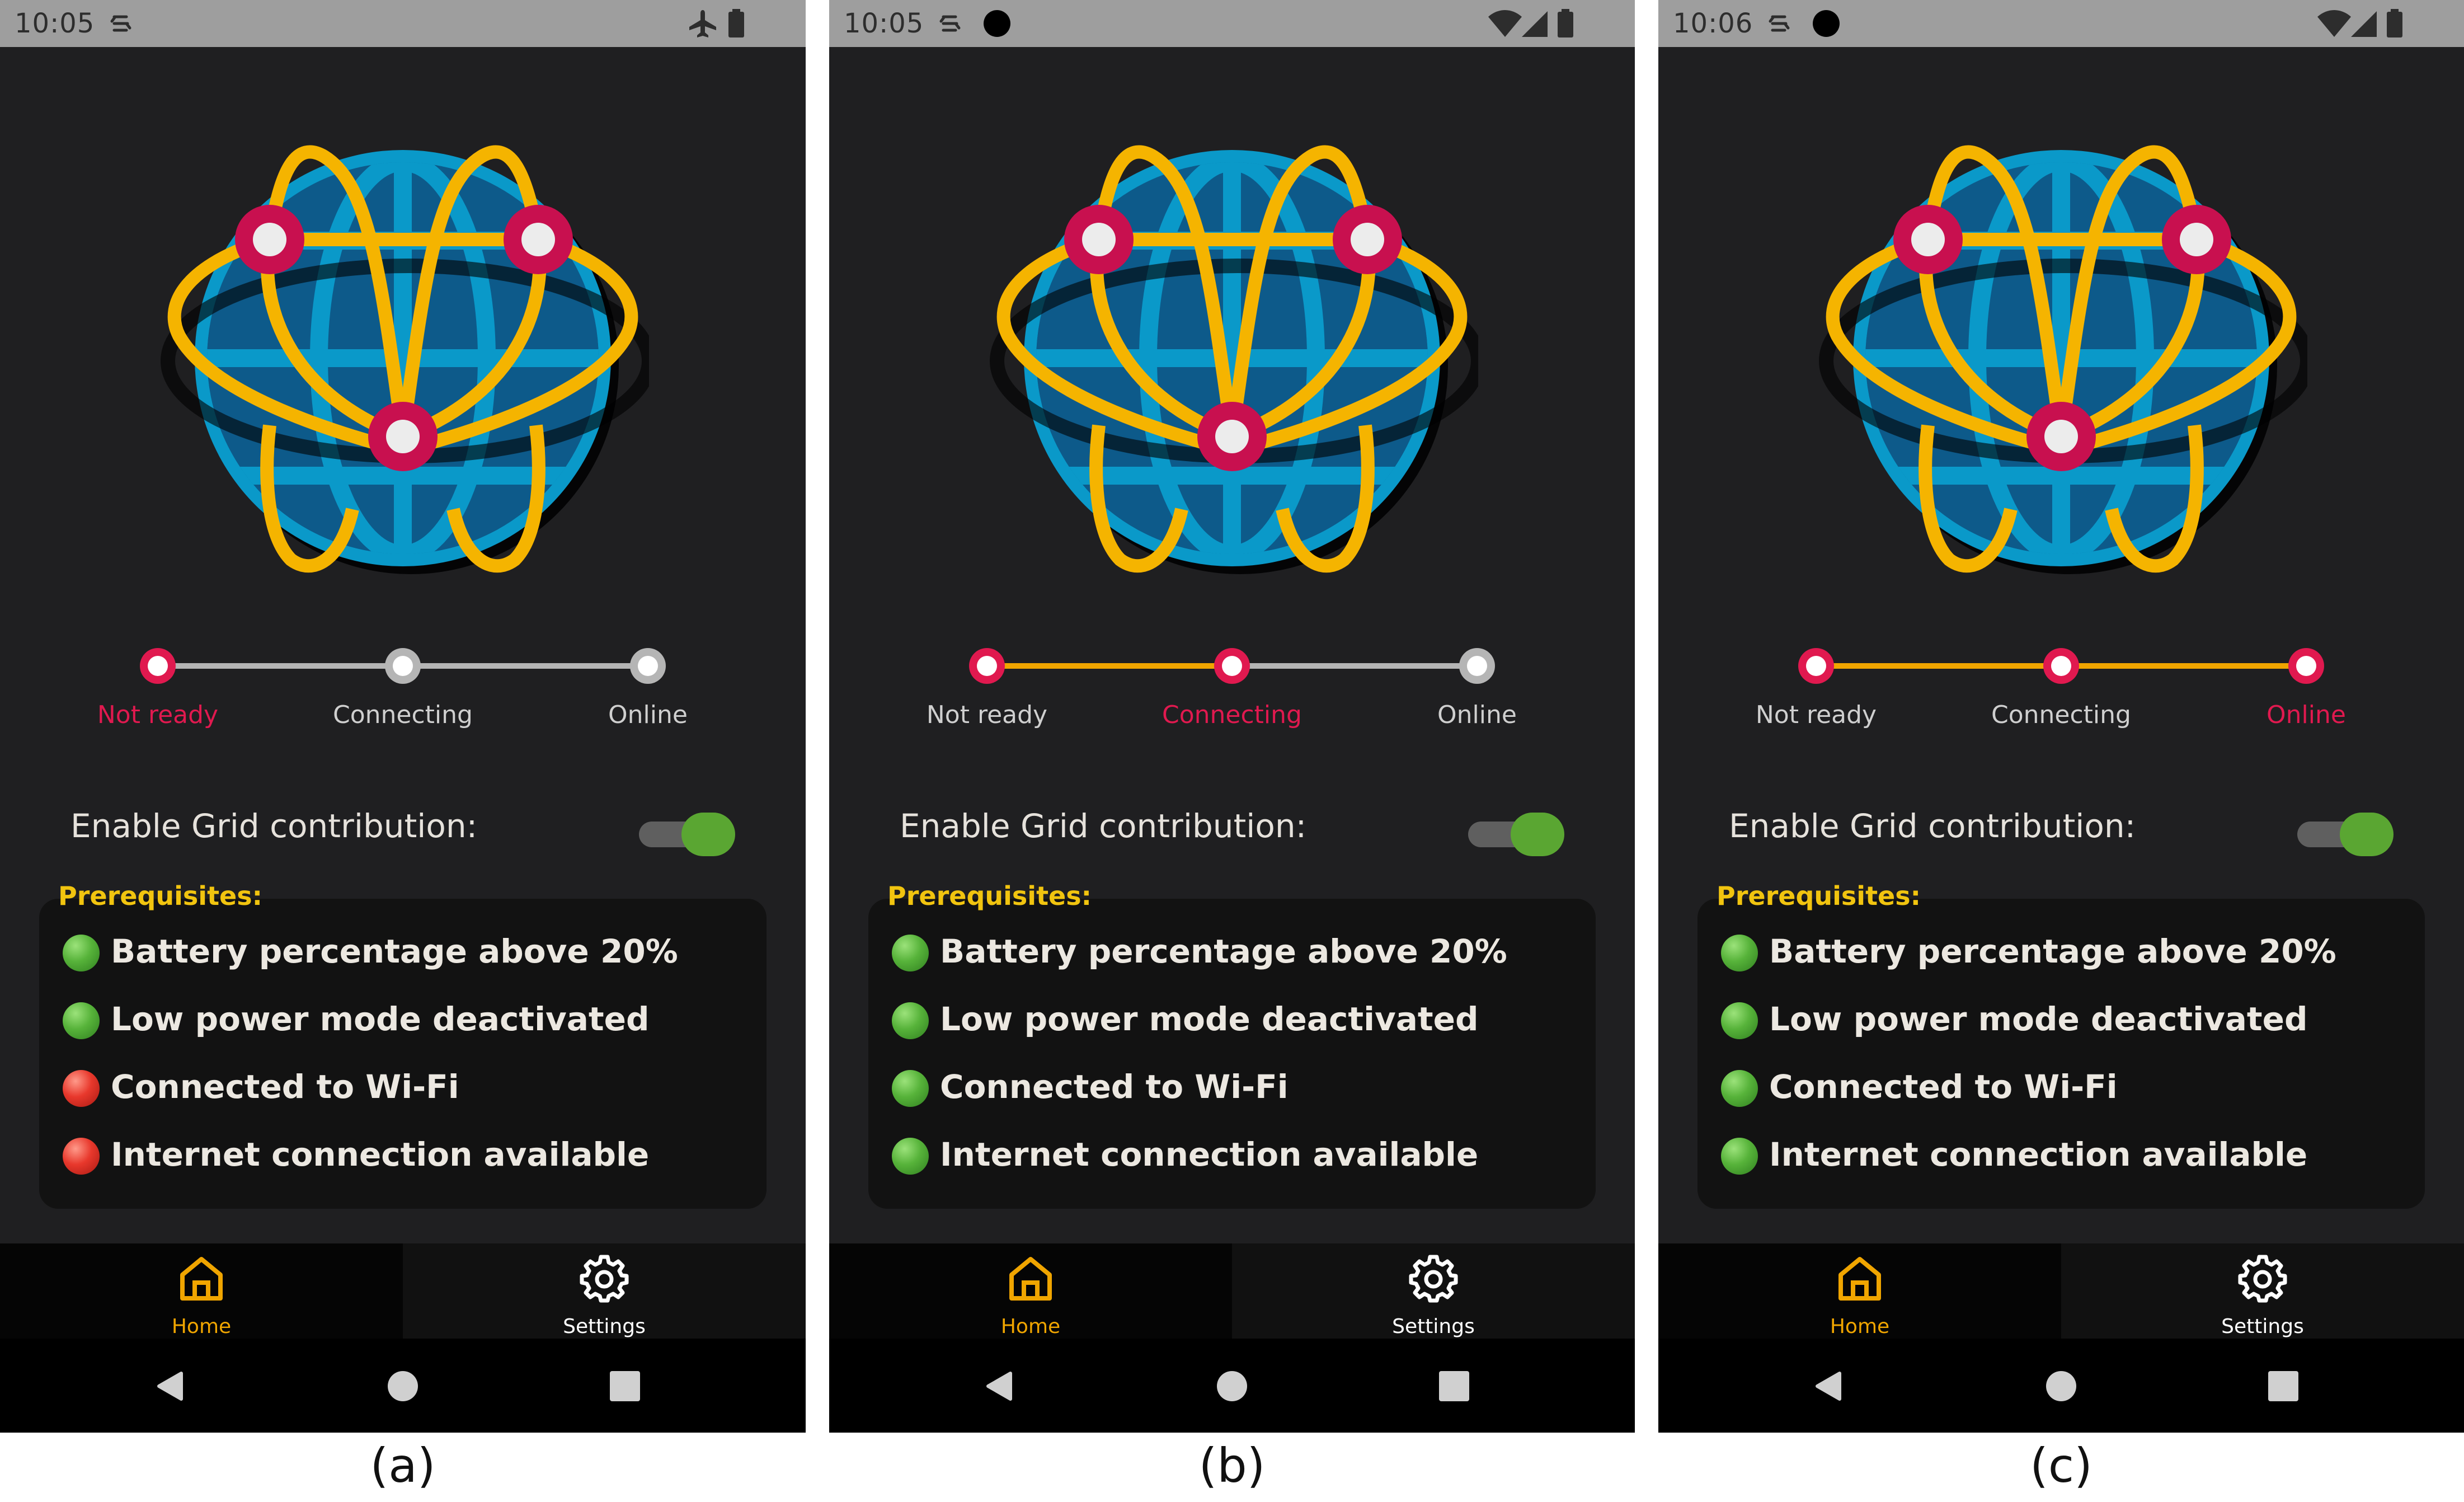  I want to click on stepper-node-not-ready, so click(1816, 666).